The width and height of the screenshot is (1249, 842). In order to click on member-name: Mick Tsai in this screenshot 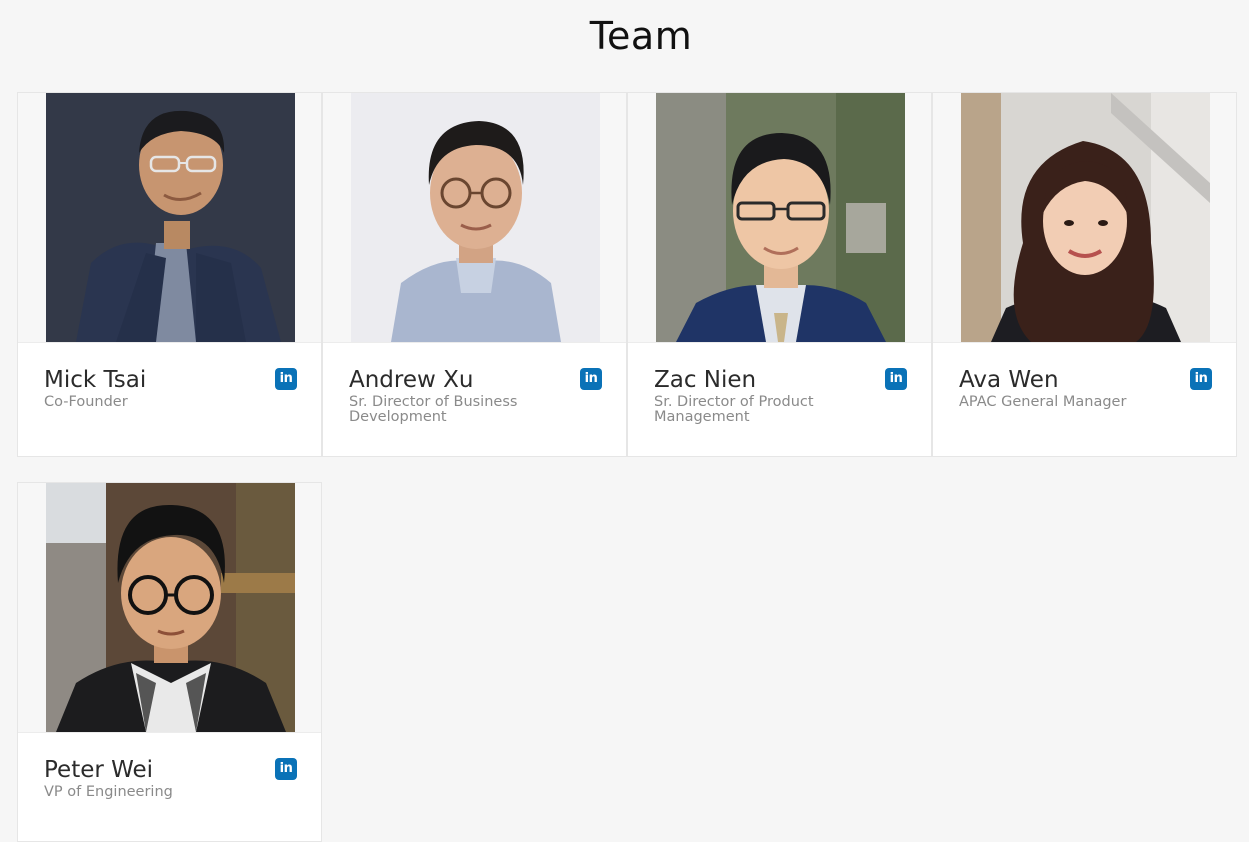, I will do `click(95, 380)`.